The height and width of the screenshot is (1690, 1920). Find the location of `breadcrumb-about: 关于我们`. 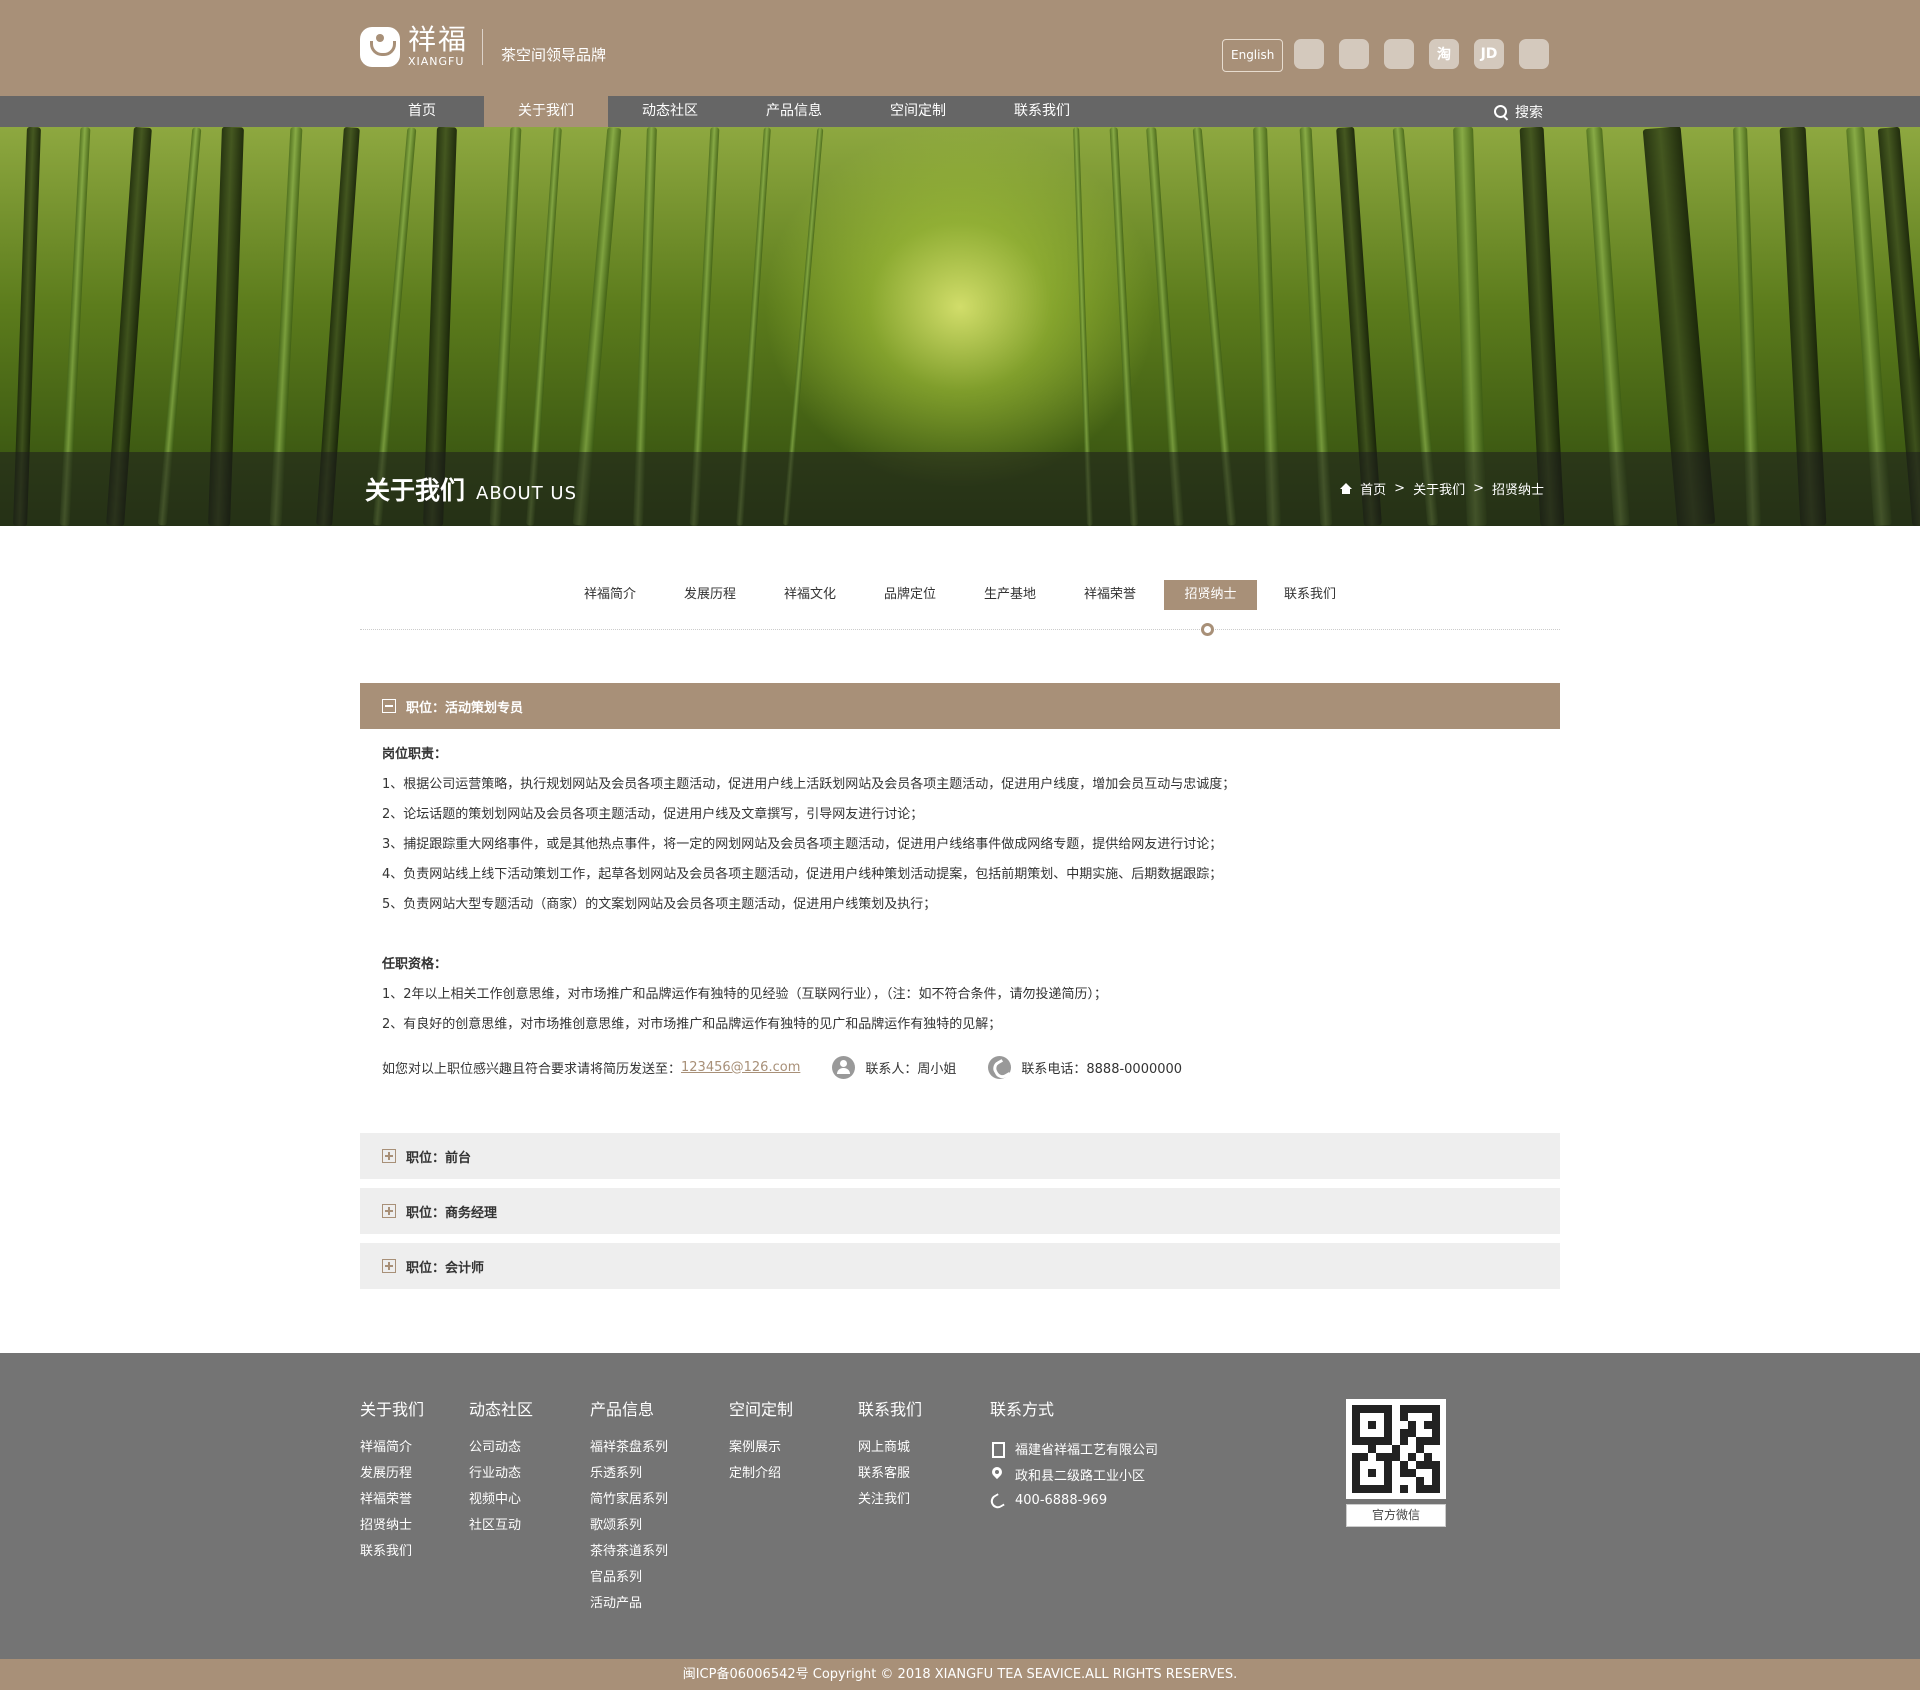

breadcrumb-about: 关于我们 is located at coordinates (1439, 488).